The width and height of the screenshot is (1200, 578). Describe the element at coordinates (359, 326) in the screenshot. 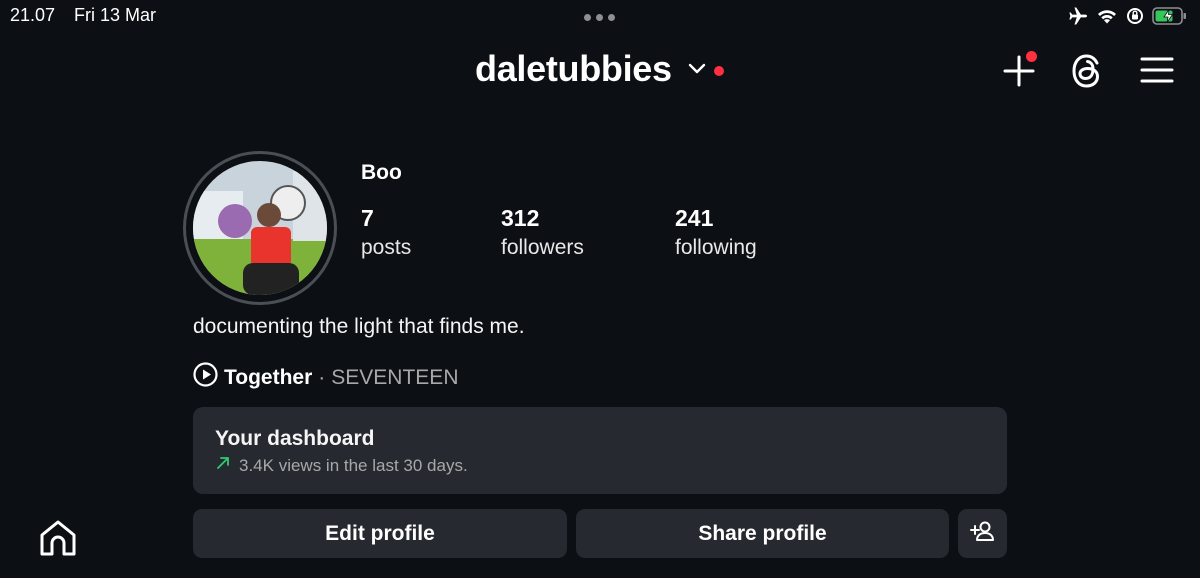

I see `profile-bio: documenting the light that finds me.` at that location.